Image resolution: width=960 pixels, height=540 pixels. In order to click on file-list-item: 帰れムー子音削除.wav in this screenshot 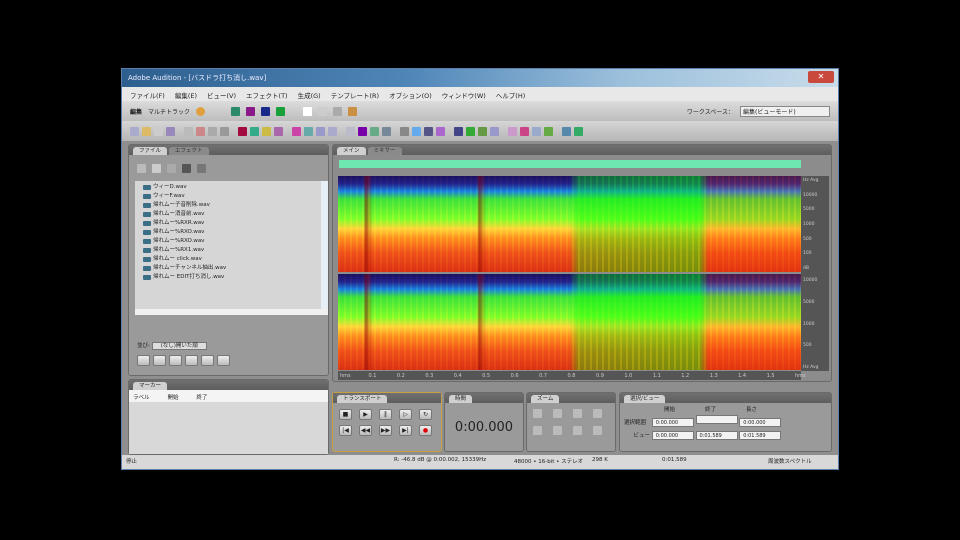, I will do `click(228, 205)`.